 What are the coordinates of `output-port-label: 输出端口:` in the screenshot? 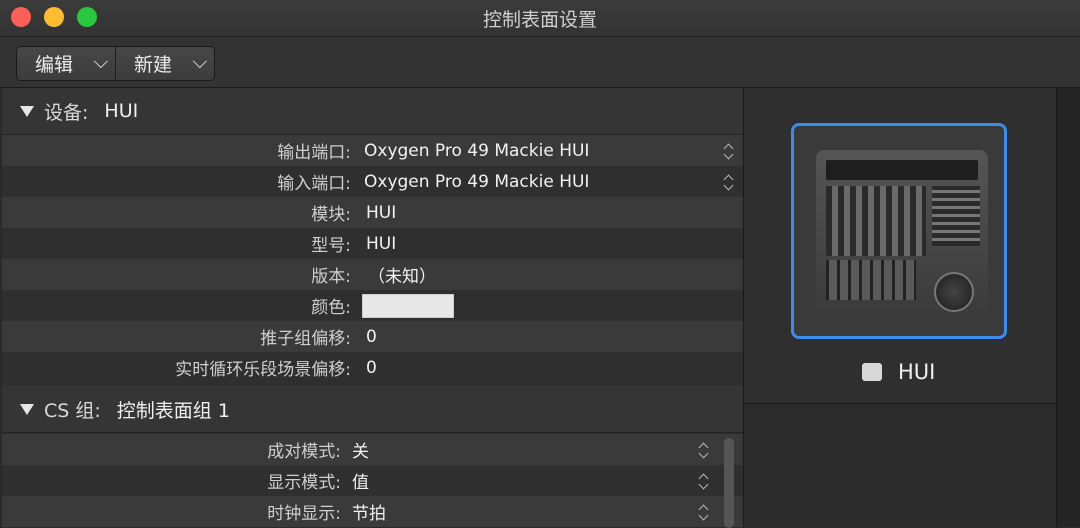 It's located at (314, 153).